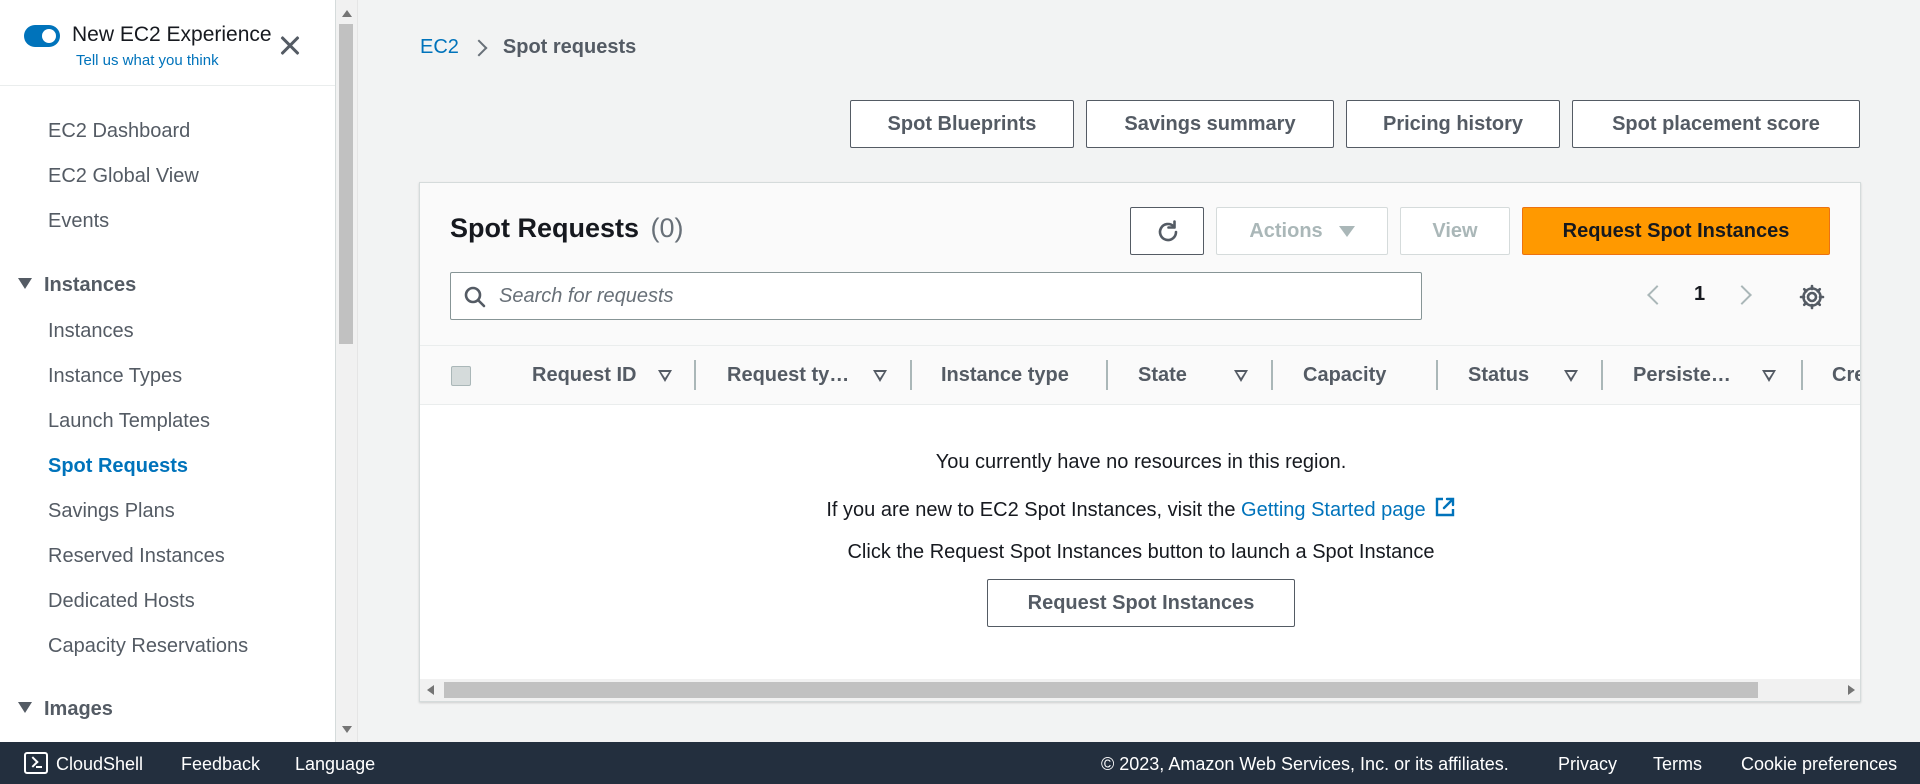 This screenshot has width=1920, height=784. What do you see at coordinates (42, 36) in the screenshot?
I see `new-experience-toggle` at bounding box center [42, 36].